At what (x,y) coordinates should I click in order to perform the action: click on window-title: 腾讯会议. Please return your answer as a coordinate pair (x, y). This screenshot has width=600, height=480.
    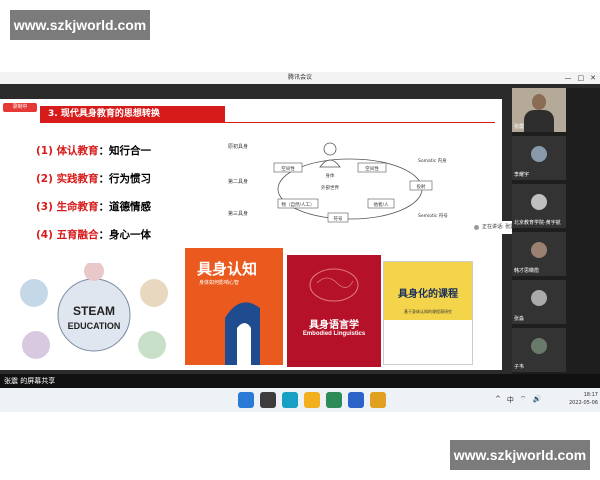
    Looking at the image, I should click on (299, 77).